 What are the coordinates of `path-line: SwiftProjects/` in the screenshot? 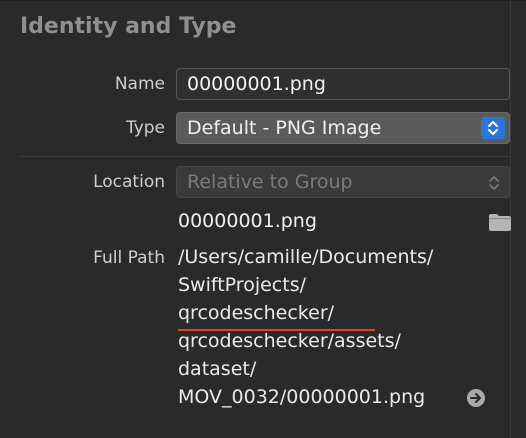 It's located at (242, 285).